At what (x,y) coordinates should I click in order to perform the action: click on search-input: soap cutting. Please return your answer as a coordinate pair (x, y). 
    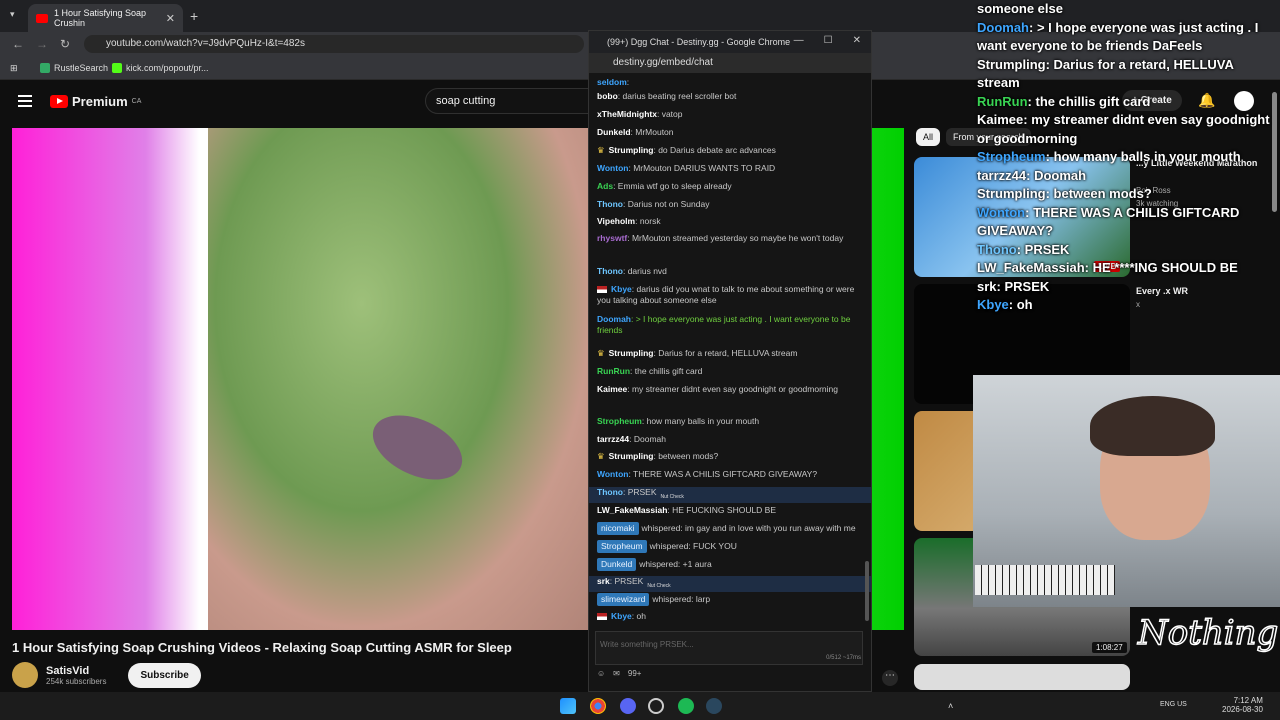
    Looking at the image, I should click on (510, 101).